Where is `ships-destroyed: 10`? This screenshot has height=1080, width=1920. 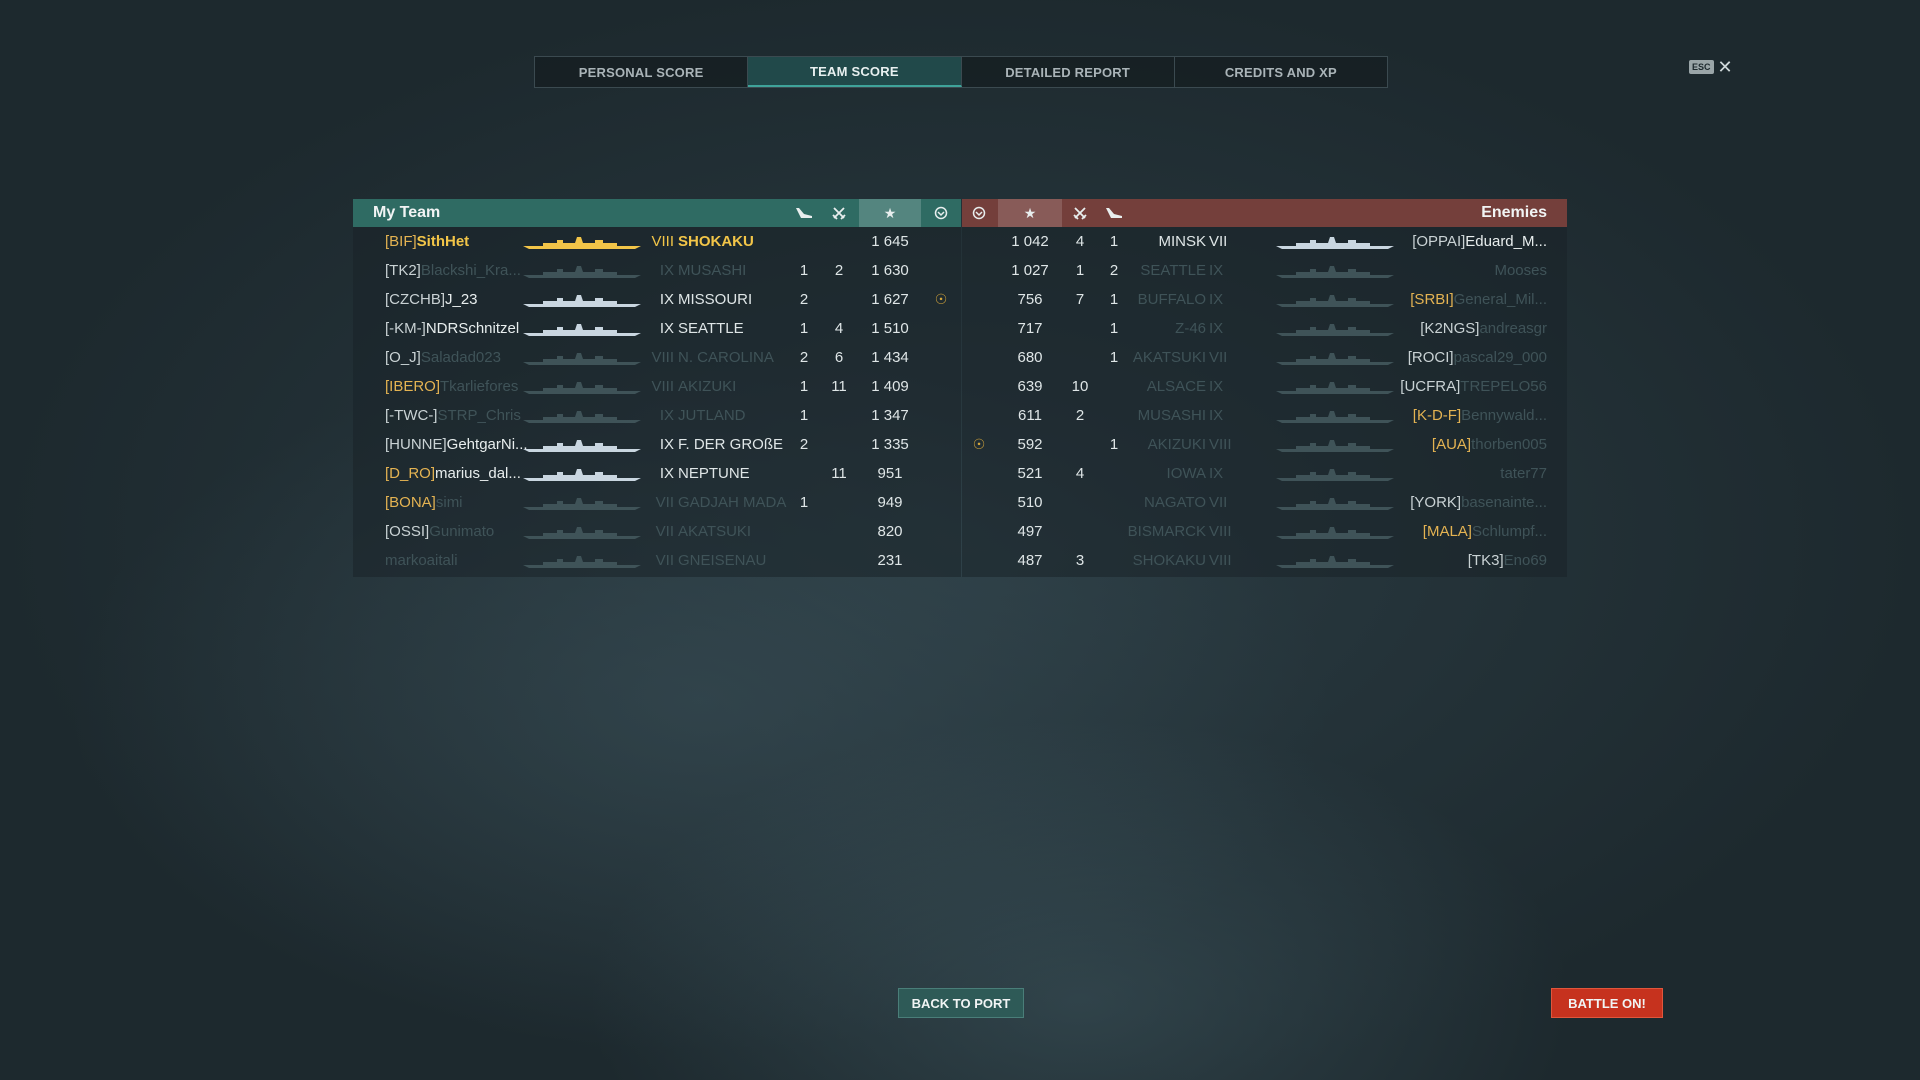
ships-destroyed: 10 is located at coordinates (1080, 386).